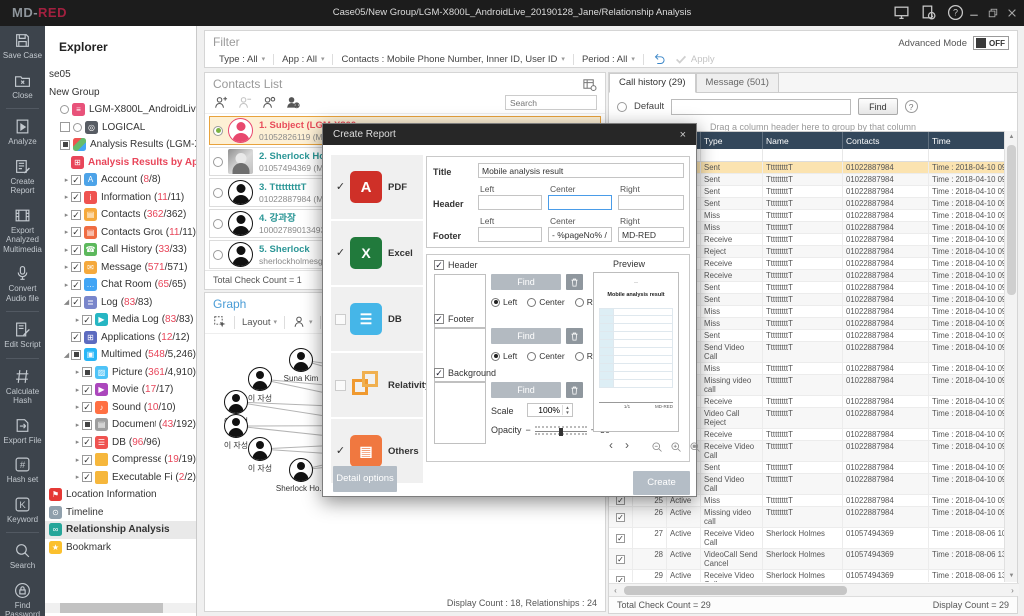 The width and height of the screenshot is (1024, 616). What do you see at coordinates (1011, 137) in the screenshot?
I see `vscroll-up-arrow: ▲` at bounding box center [1011, 137].